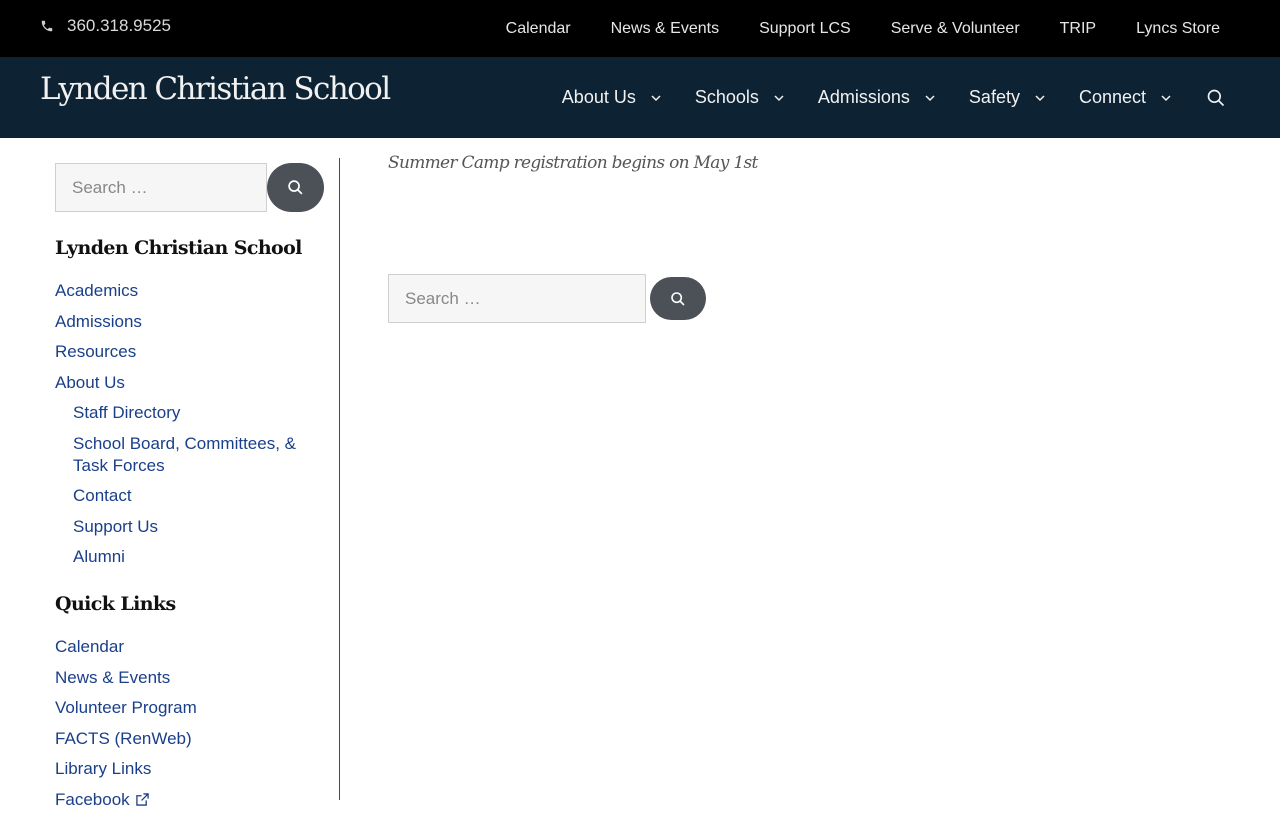 The width and height of the screenshot is (1280, 819). Describe the element at coordinates (994, 97) in the screenshot. I see `nav-label: Safety` at that location.